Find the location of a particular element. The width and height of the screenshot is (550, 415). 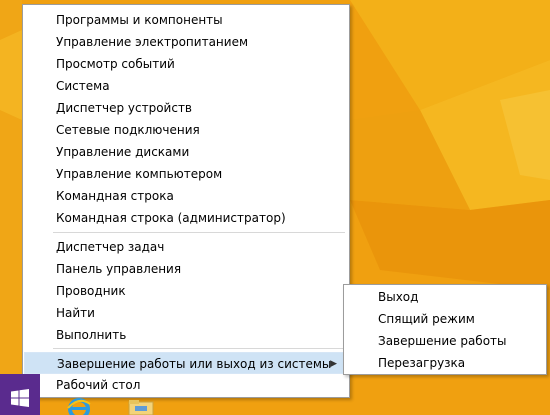

menu-item-file-explorer: Проводник is located at coordinates (186, 291).